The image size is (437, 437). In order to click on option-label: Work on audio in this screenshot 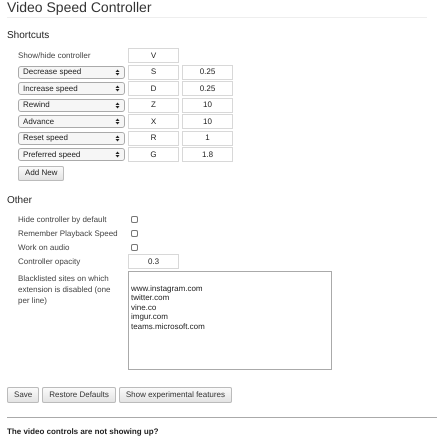, I will do `click(44, 248)`.